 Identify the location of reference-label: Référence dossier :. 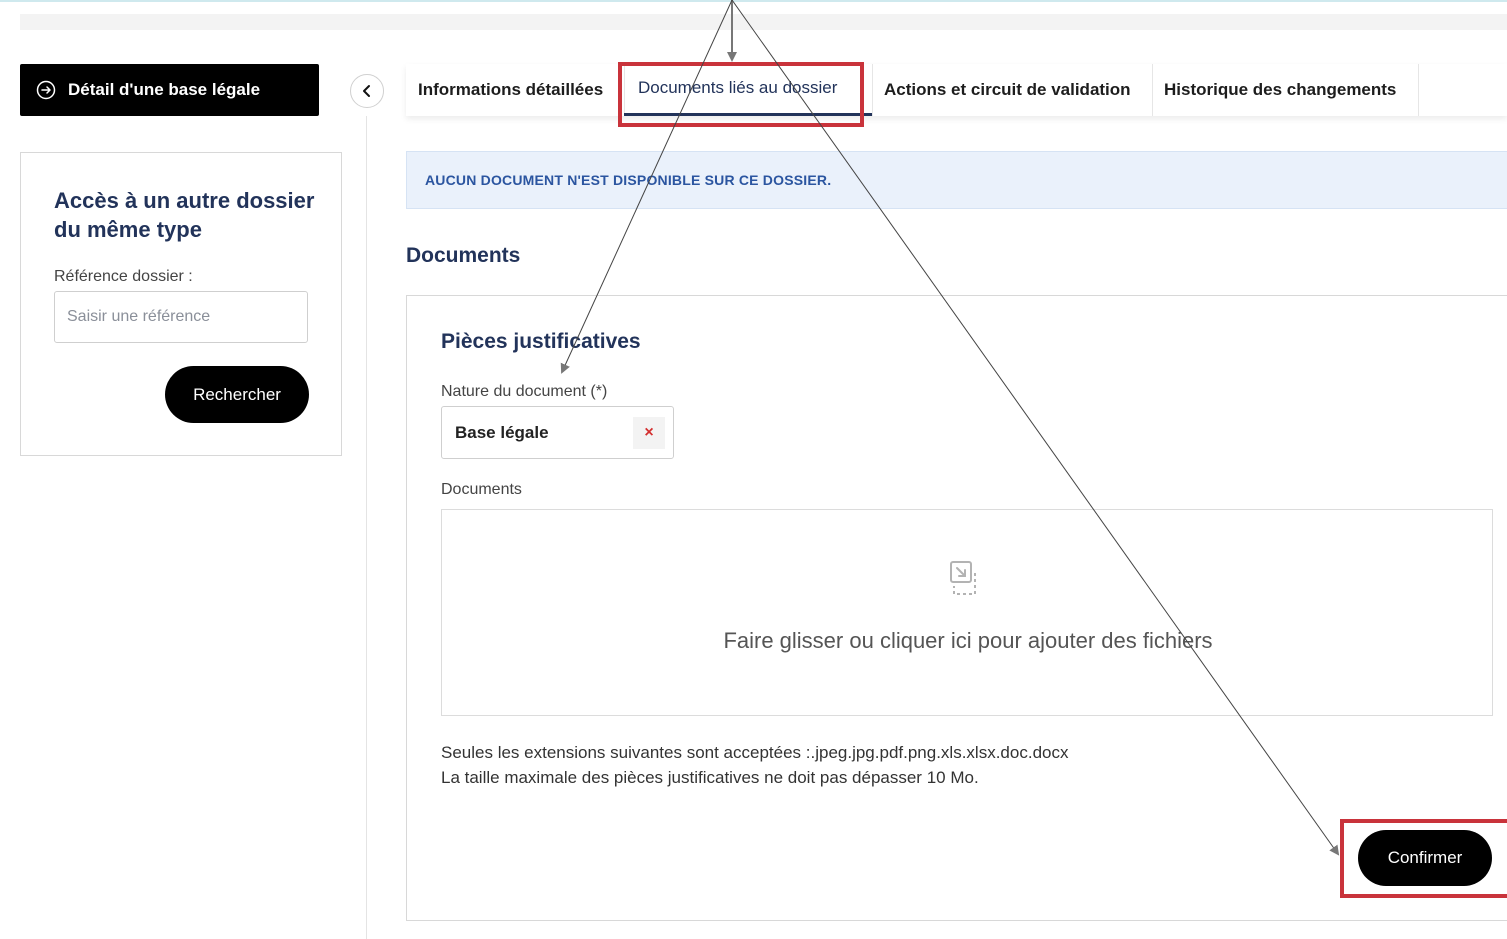
(123, 276).